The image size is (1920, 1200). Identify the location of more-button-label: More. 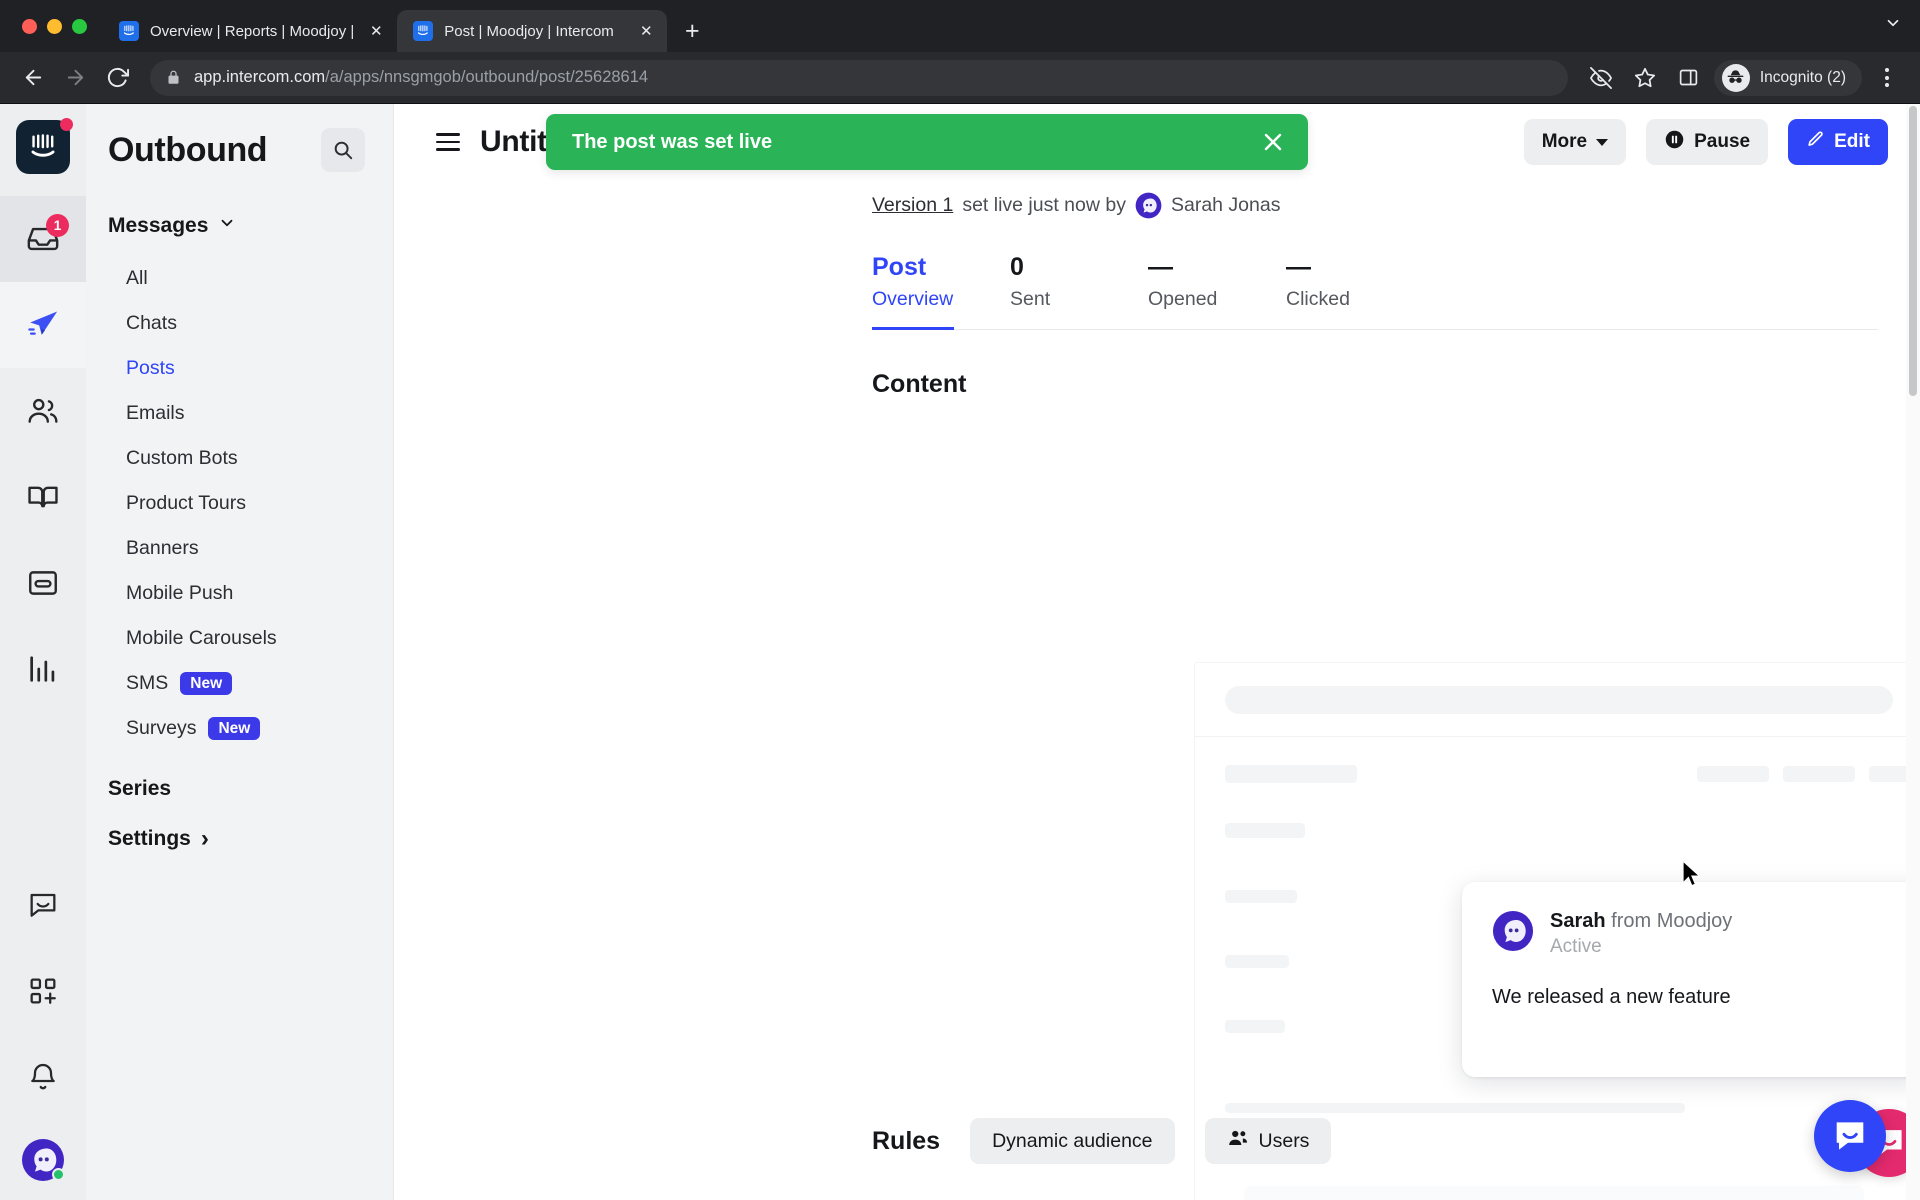
(1564, 141).